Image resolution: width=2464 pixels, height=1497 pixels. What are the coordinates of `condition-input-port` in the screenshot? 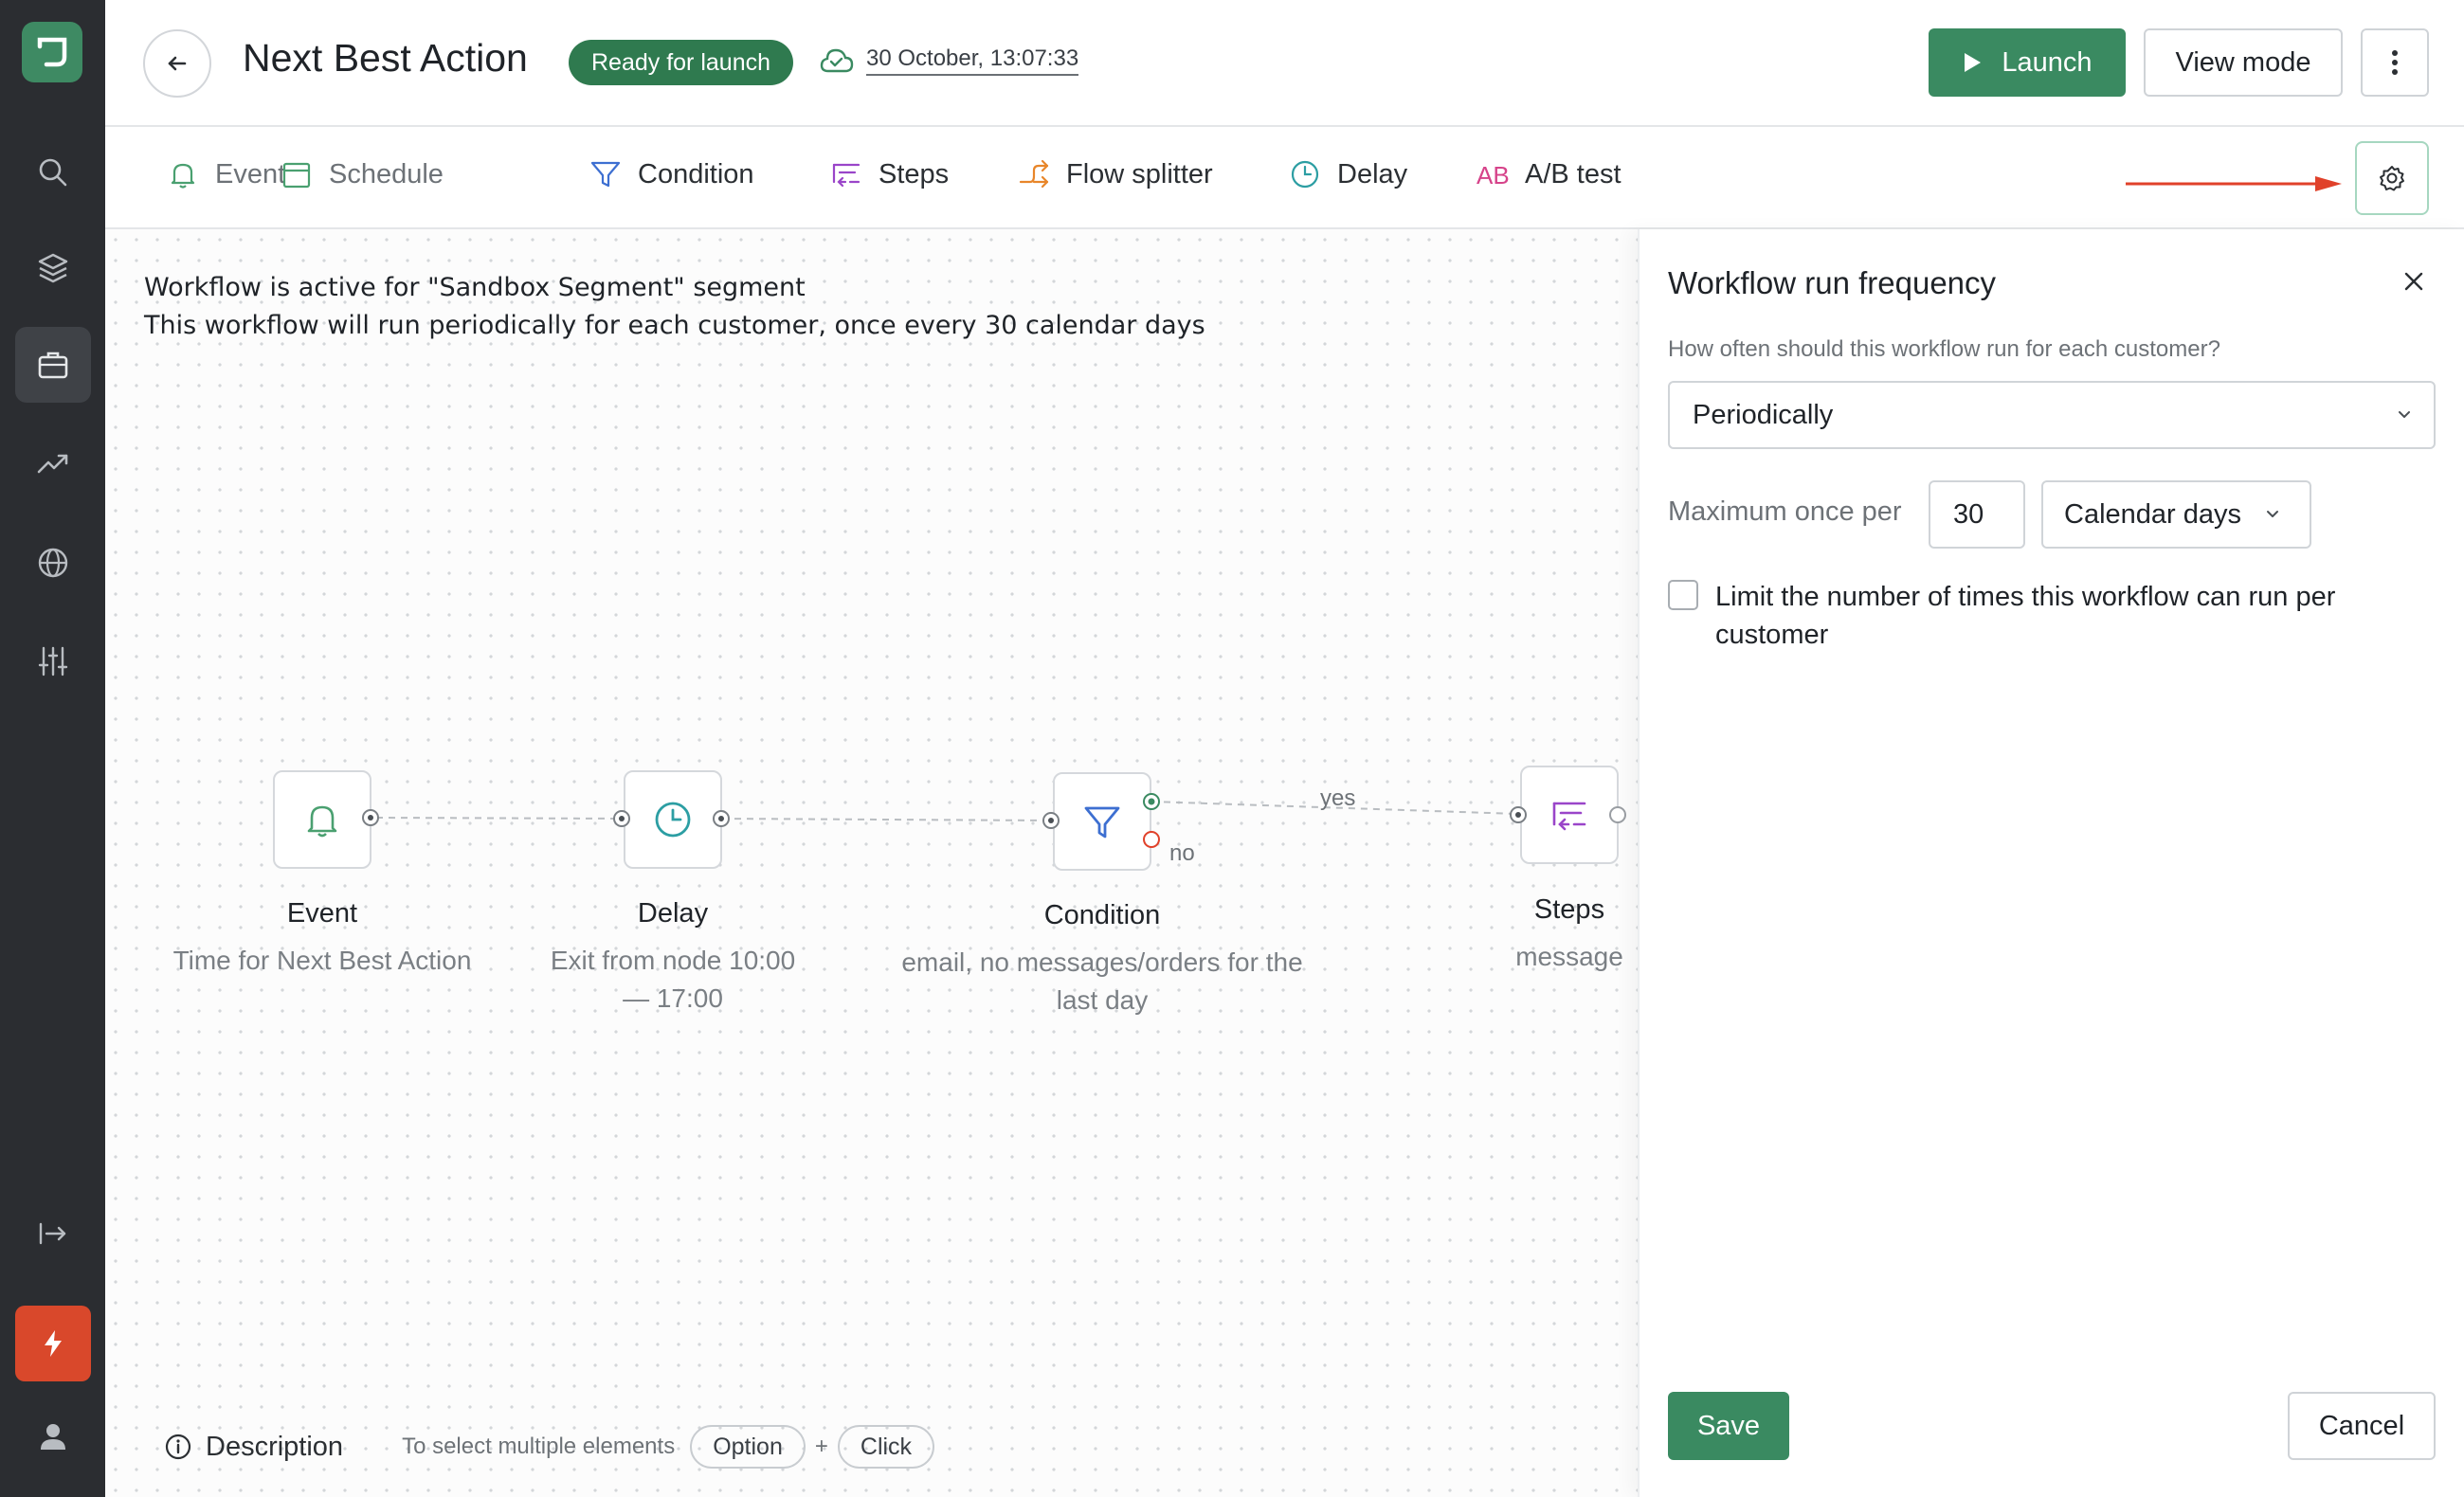 It's located at (1051, 820).